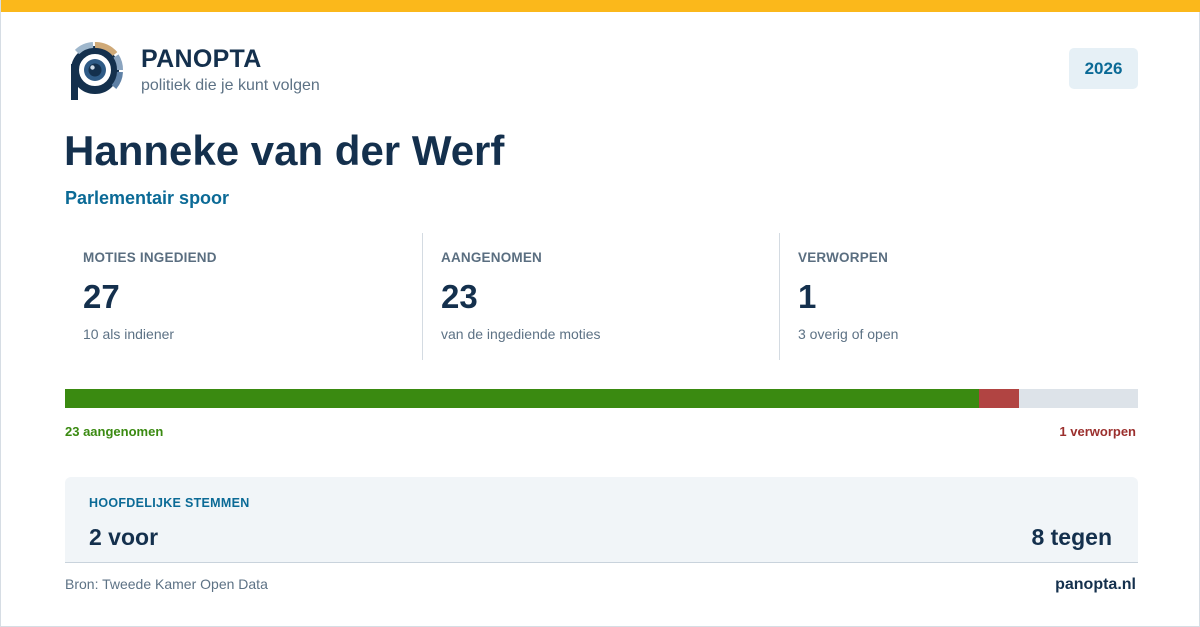 The width and height of the screenshot is (1200, 627). I want to click on stat-note: 3 overig of open, so click(848, 334).